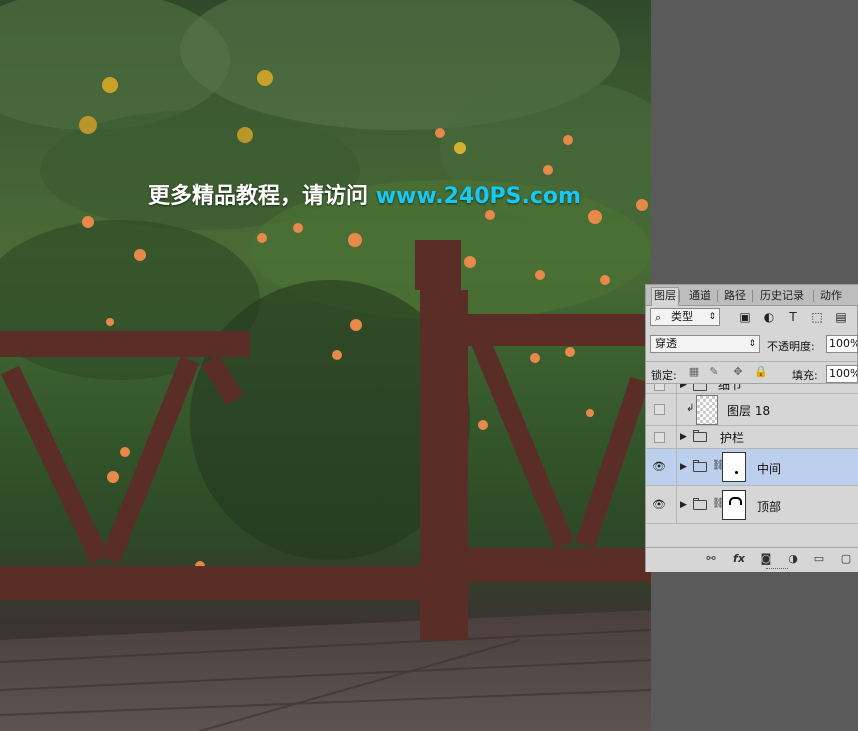  What do you see at coordinates (819, 559) in the screenshot?
I see `new-group-icon: ▭` at bounding box center [819, 559].